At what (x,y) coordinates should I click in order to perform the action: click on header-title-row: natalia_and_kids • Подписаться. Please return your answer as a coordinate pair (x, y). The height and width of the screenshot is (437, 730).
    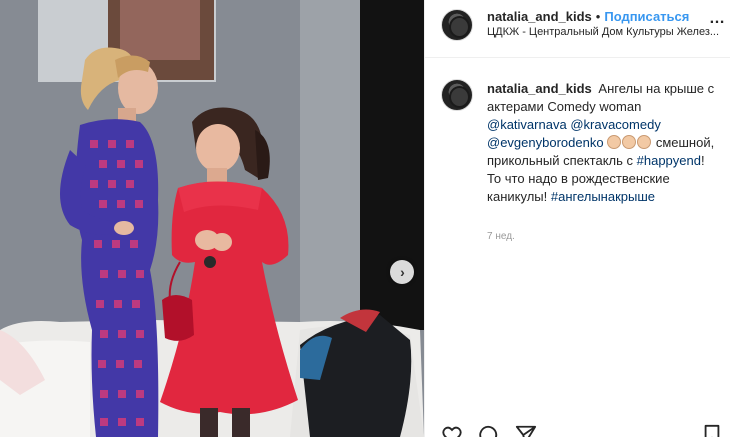
    Looking at the image, I should click on (588, 16).